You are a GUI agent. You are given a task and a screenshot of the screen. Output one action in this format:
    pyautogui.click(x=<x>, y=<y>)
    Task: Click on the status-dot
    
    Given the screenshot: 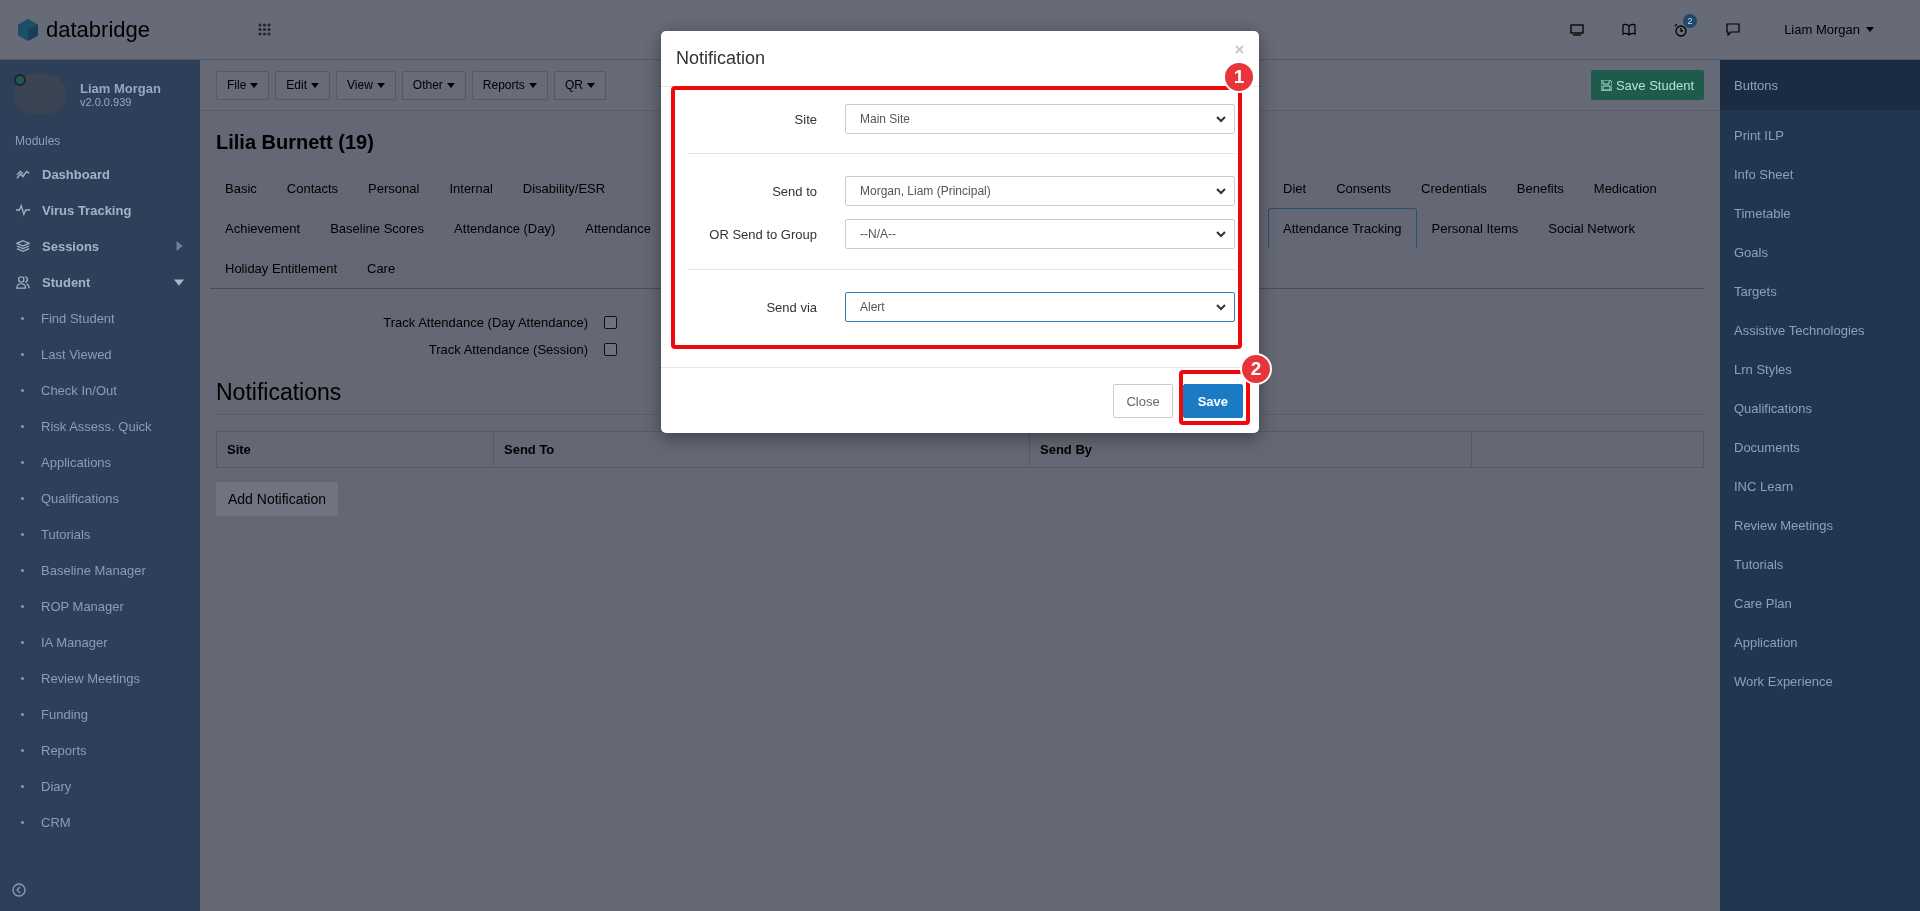 What is the action you would take?
    pyautogui.click(x=20, y=80)
    